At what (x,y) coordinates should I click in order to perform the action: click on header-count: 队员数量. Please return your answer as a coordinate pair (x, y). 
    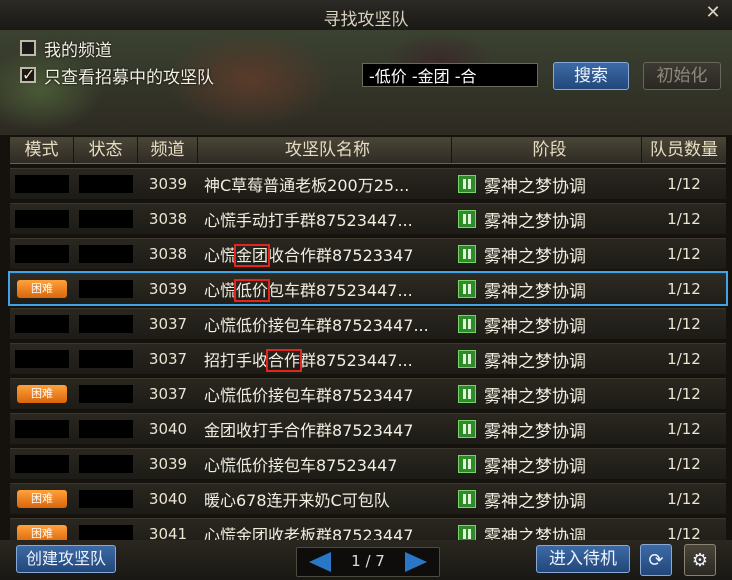
    Looking at the image, I should click on (684, 150).